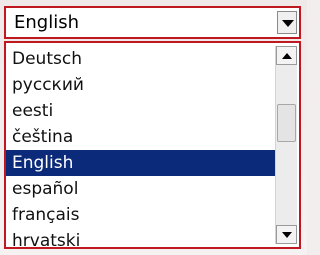  I want to click on scrollbar-thumb, so click(286, 123).